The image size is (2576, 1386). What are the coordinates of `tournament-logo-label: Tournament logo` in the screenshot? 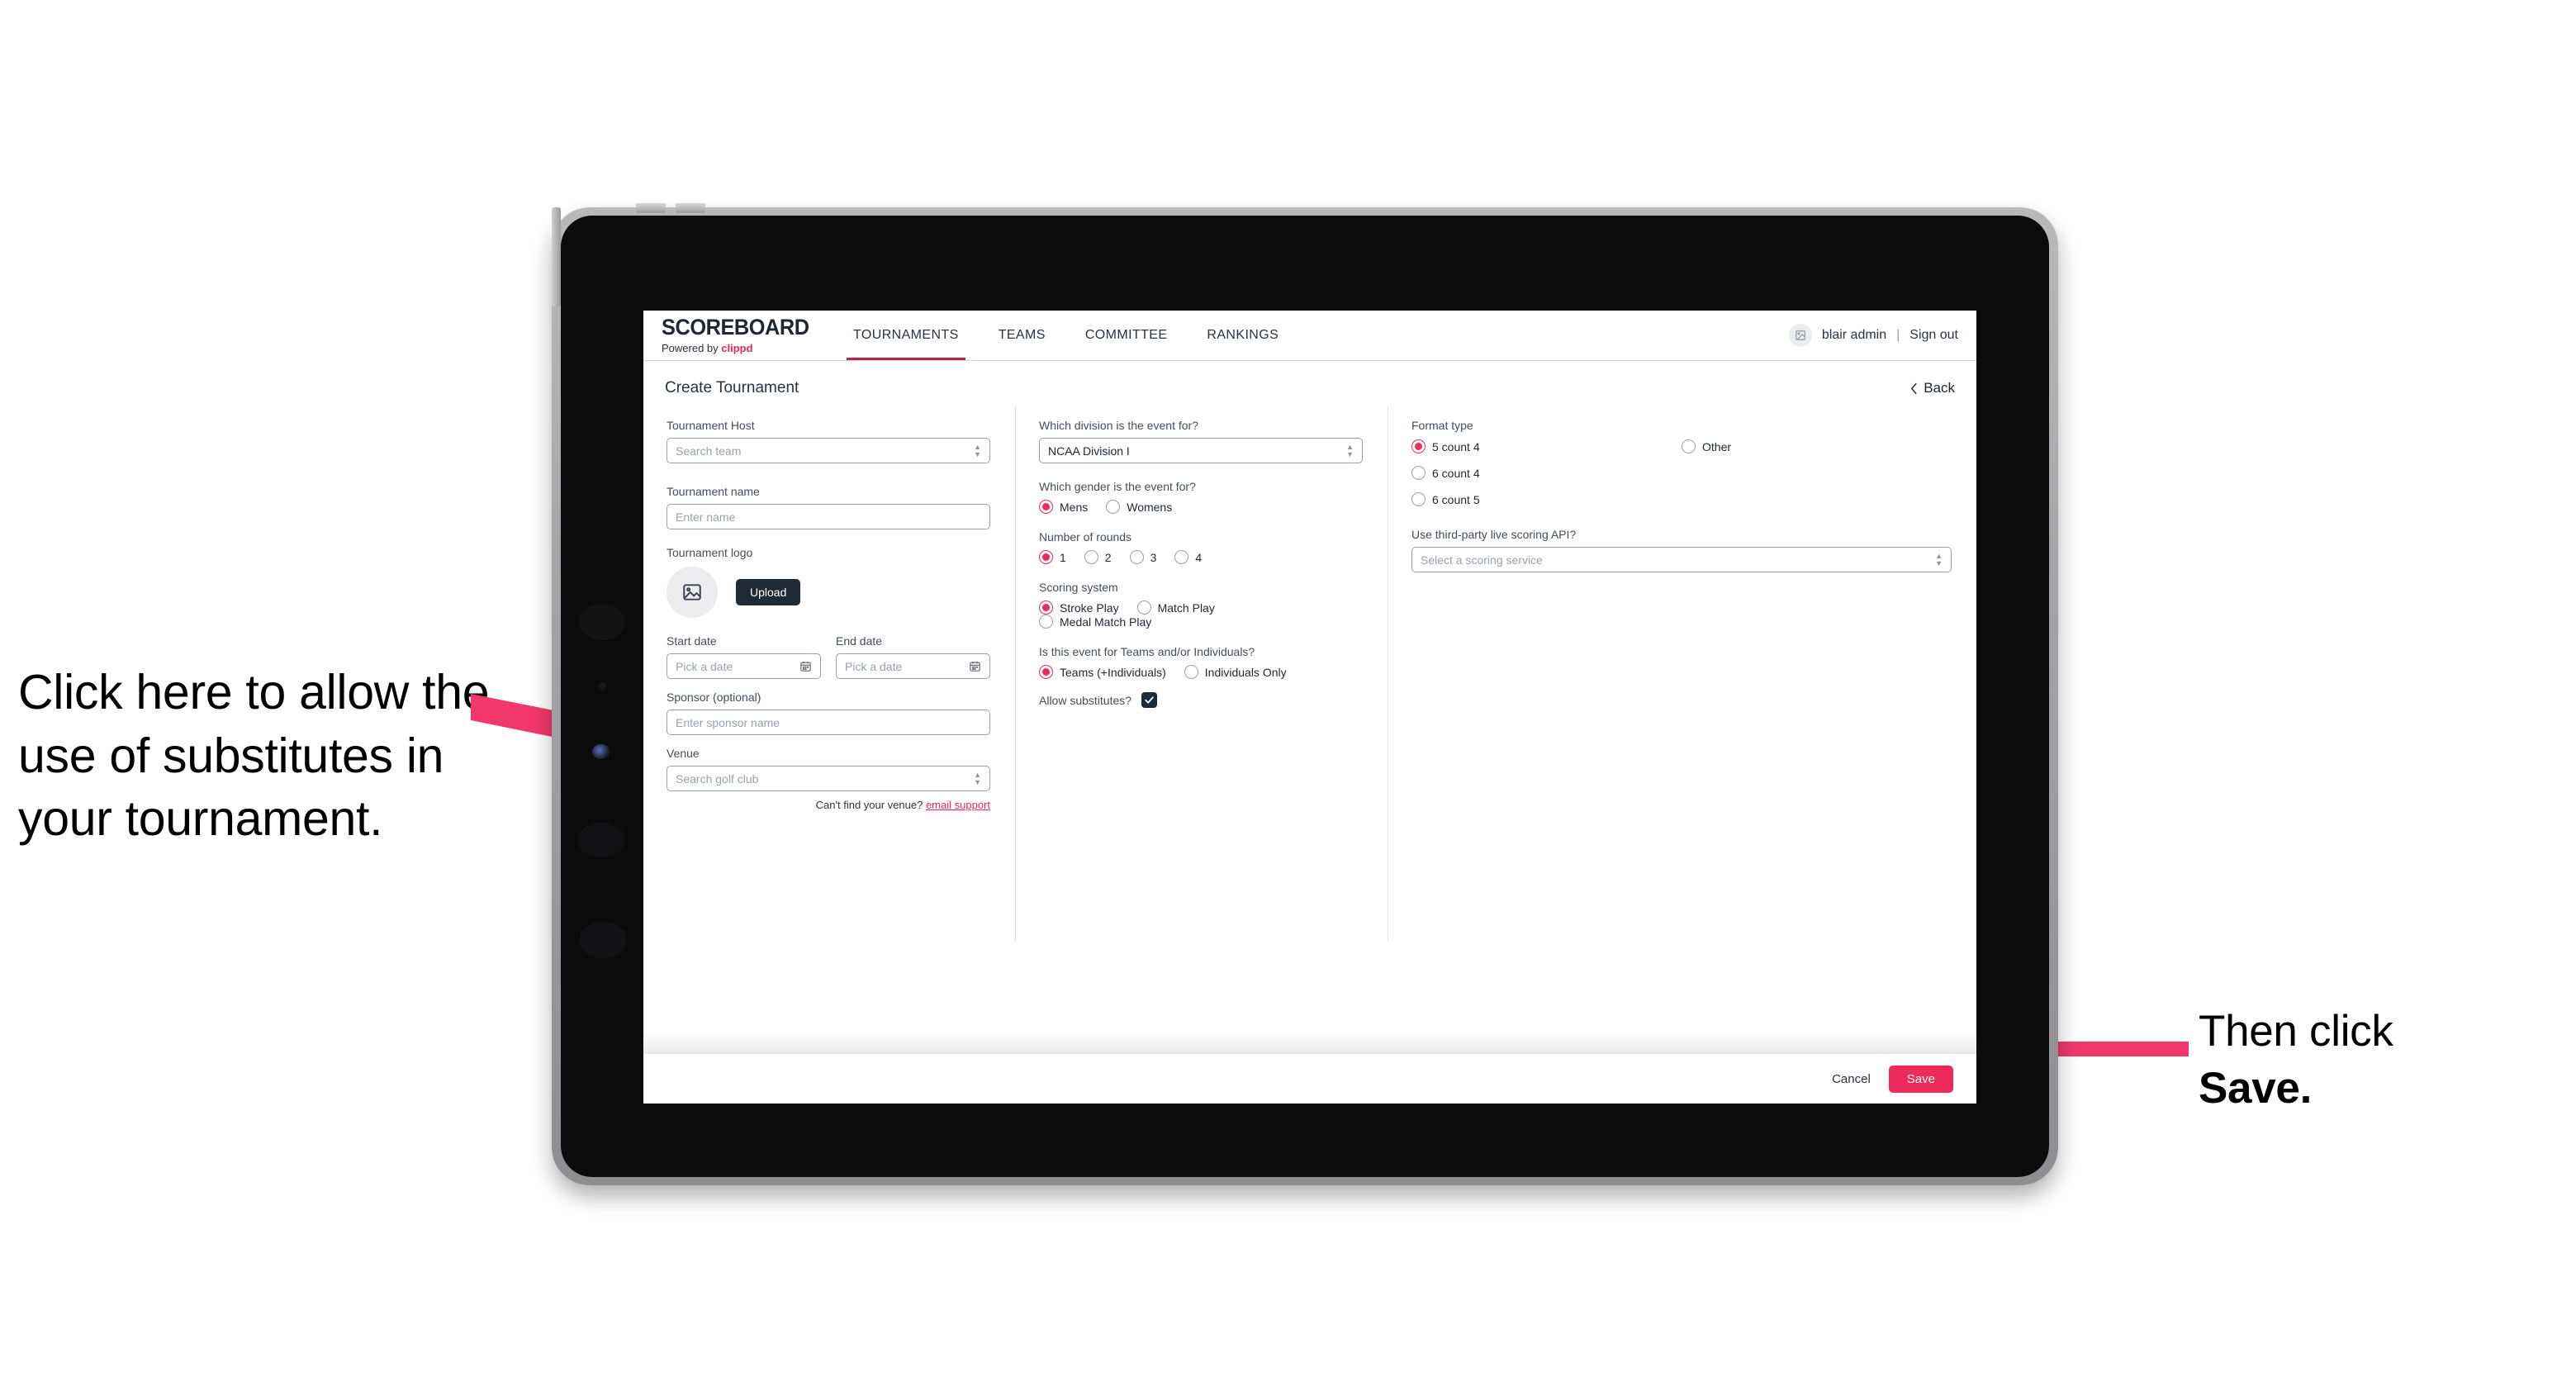 It's located at (710, 552).